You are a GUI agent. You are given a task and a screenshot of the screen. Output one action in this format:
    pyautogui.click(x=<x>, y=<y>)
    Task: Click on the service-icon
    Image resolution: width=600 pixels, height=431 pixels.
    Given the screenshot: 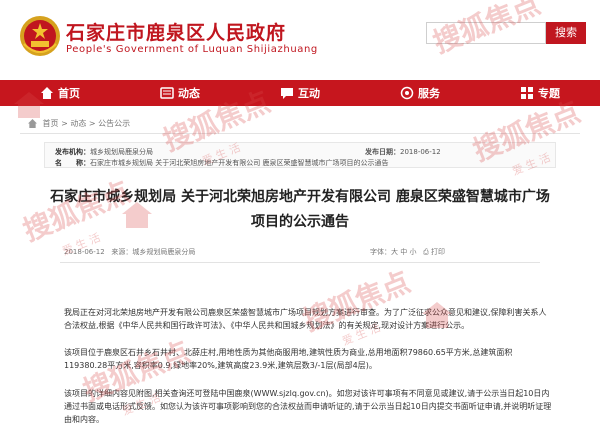 What is the action you would take?
    pyautogui.click(x=407, y=93)
    